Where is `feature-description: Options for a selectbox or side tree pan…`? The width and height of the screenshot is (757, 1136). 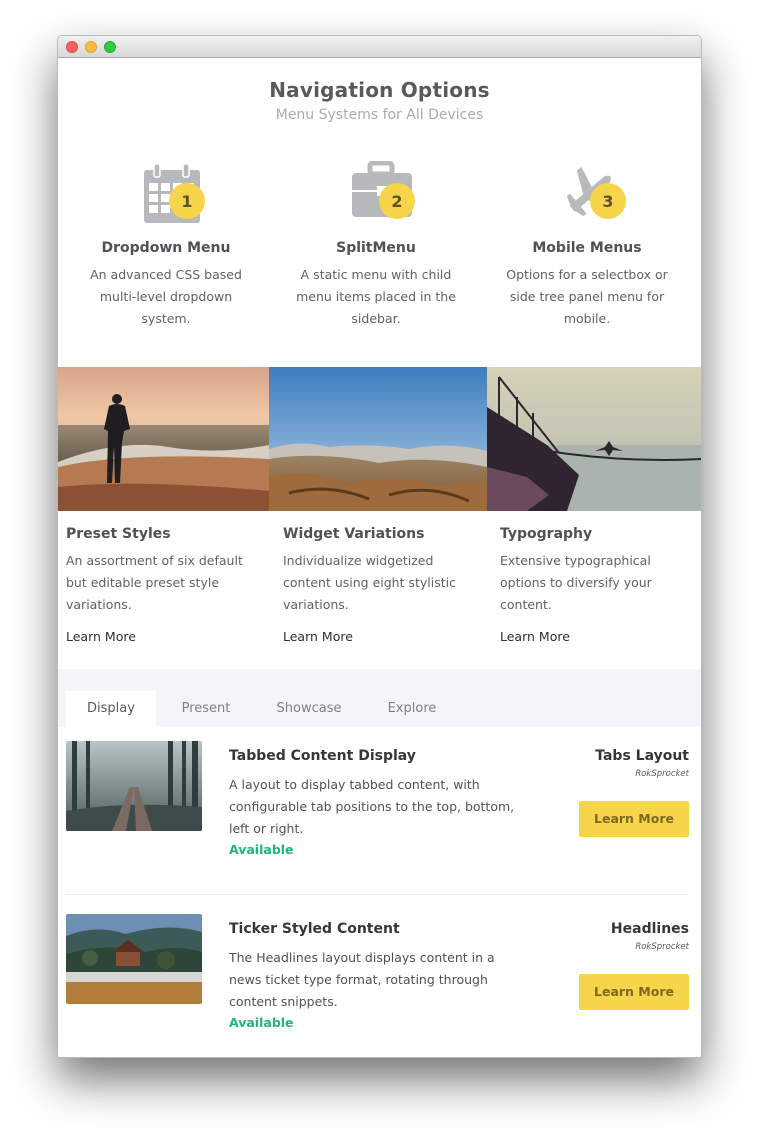
feature-description: Options for a selectbox or side tree pan… is located at coordinates (587, 296).